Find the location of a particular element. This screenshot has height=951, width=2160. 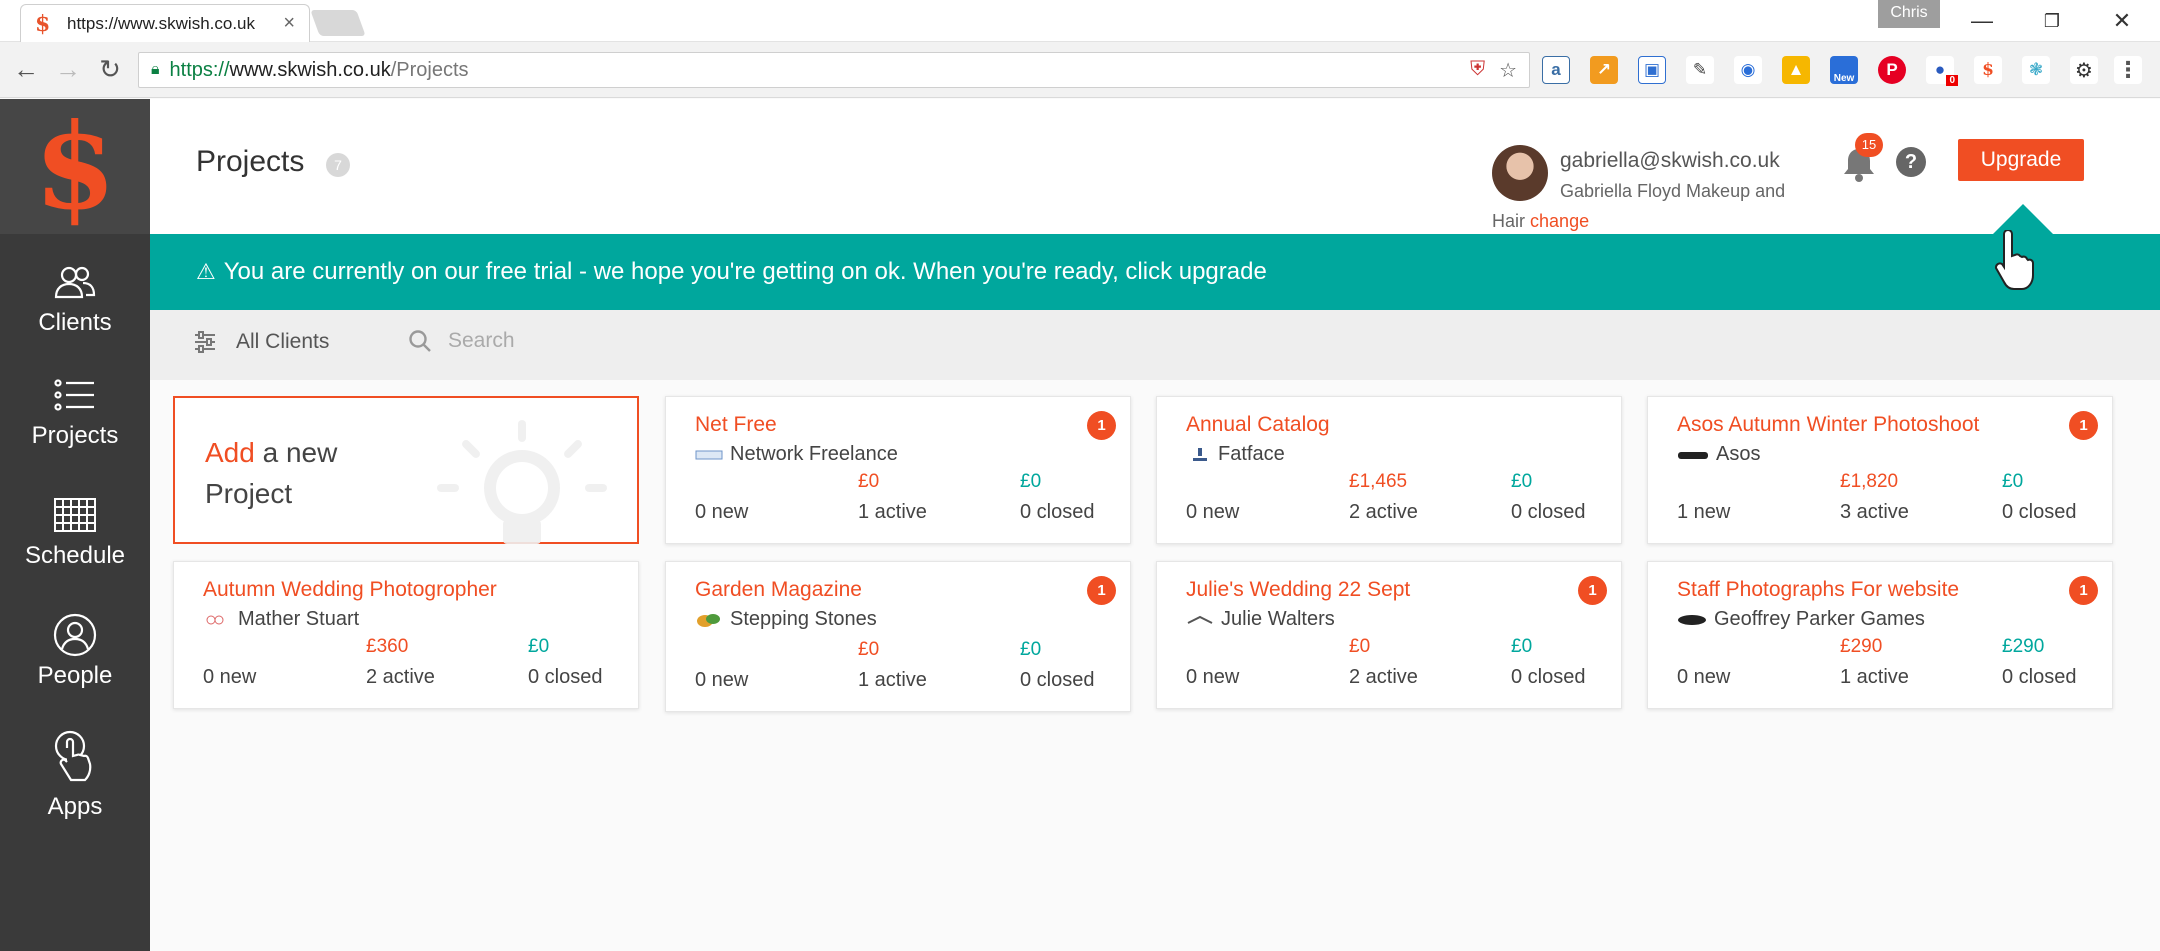

lock-icon: 🔒︎ is located at coordinates (155, 69).